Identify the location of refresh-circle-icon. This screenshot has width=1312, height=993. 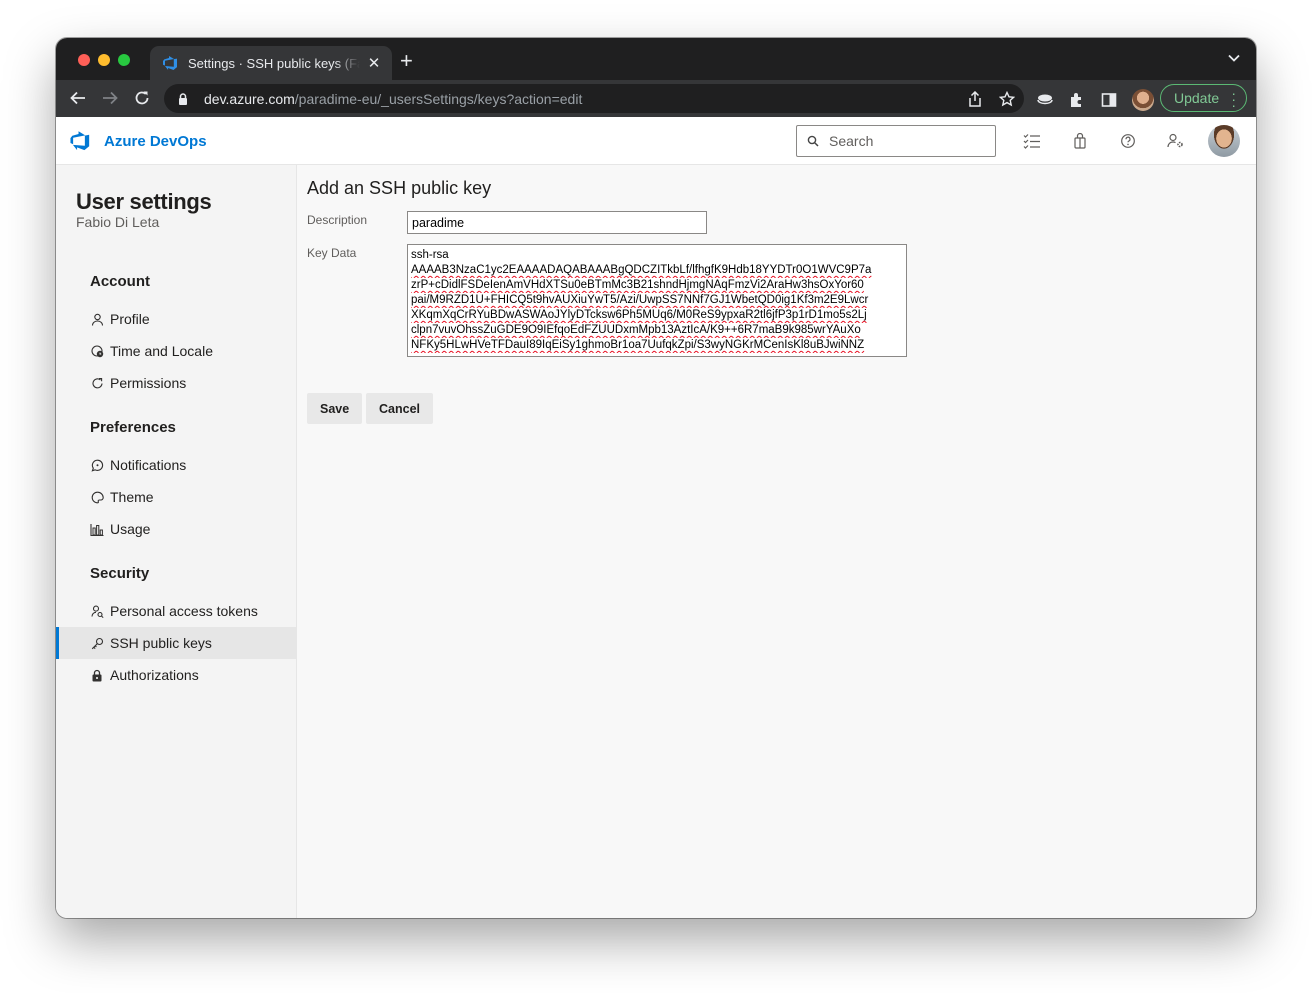
(97, 383).